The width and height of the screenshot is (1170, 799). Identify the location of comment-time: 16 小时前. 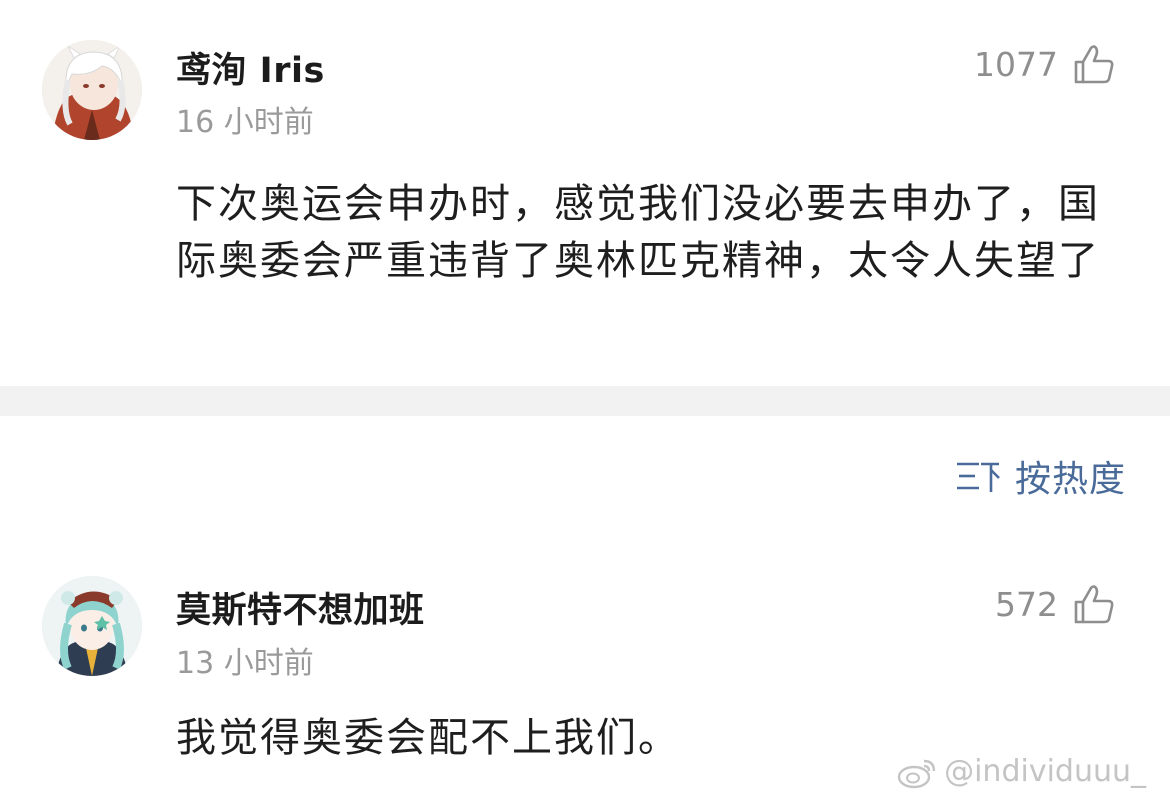
(245, 122).